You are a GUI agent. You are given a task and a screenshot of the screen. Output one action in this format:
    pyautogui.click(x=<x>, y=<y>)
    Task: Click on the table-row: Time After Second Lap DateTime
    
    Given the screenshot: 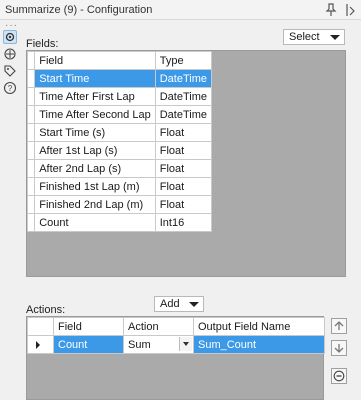 What is the action you would take?
    pyautogui.click(x=119, y=114)
    